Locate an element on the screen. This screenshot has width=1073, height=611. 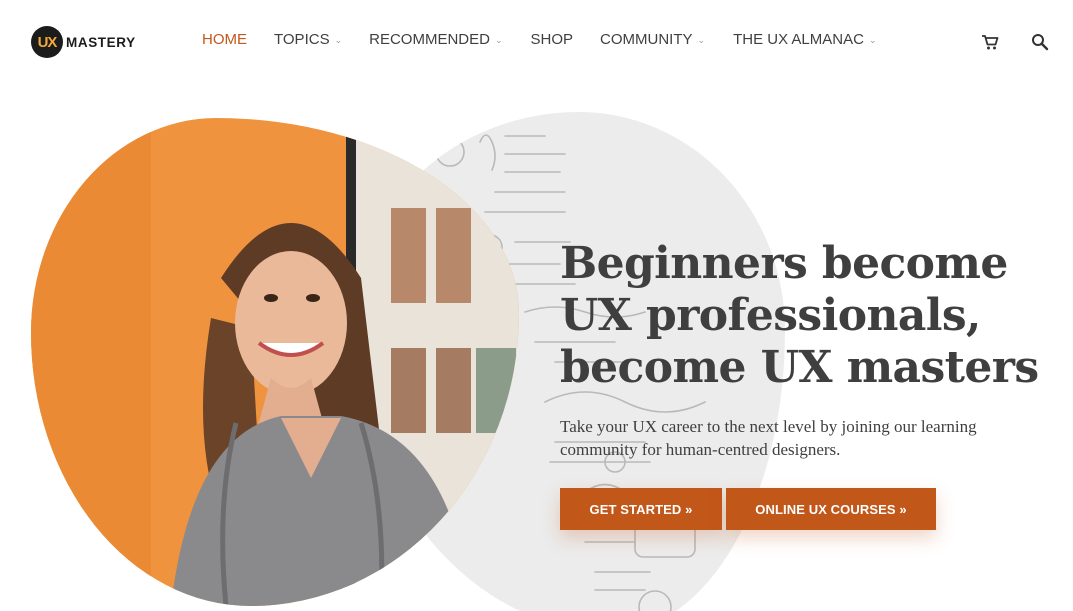
headline-line-2: UX professionals, is located at coordinates (770, 315).